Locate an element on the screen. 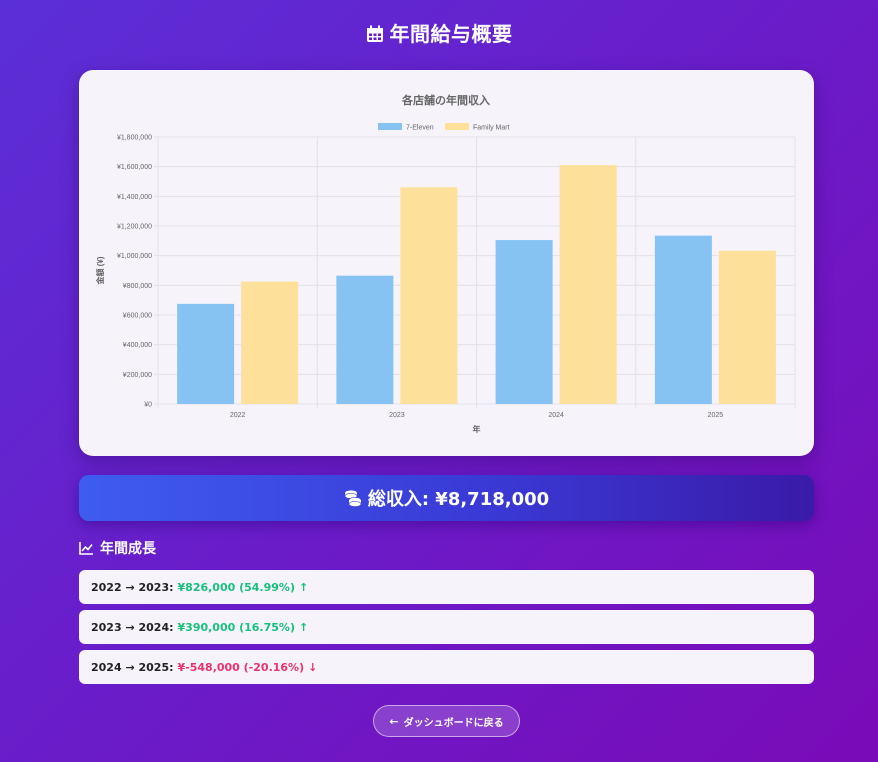 The height and width of the screenshot is (762, 878). x-tick-label: 2024 is located at coordinates (556, 415).